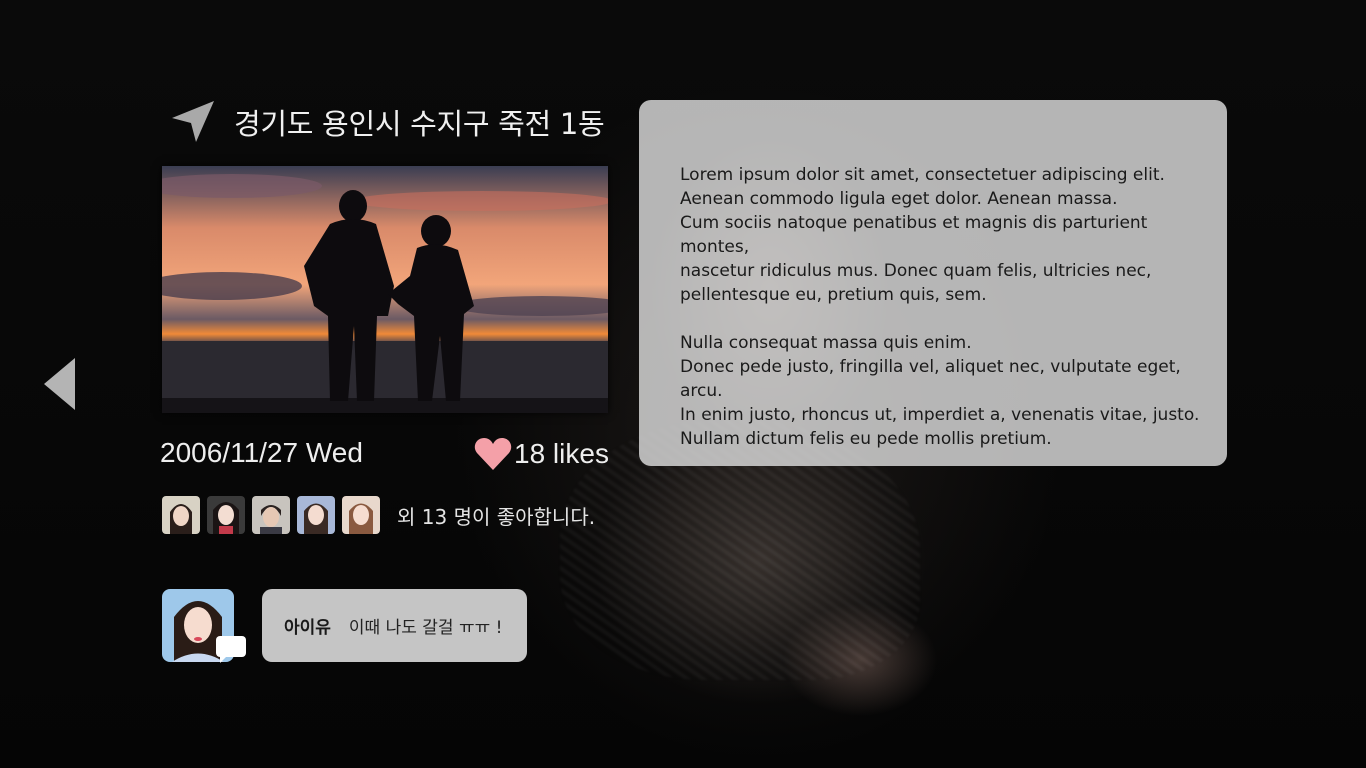  What do you see at coordinates (493, 454) in the screenshot?
I see `heart-icon` at bounding box center [493, 454].